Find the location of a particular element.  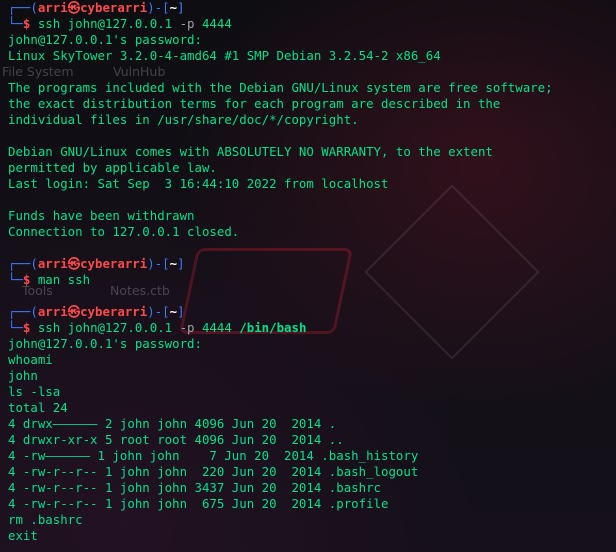

command-line: └─$ ssh john@127.0.0.1 -p 4444 is located at coordinates (312, 24).